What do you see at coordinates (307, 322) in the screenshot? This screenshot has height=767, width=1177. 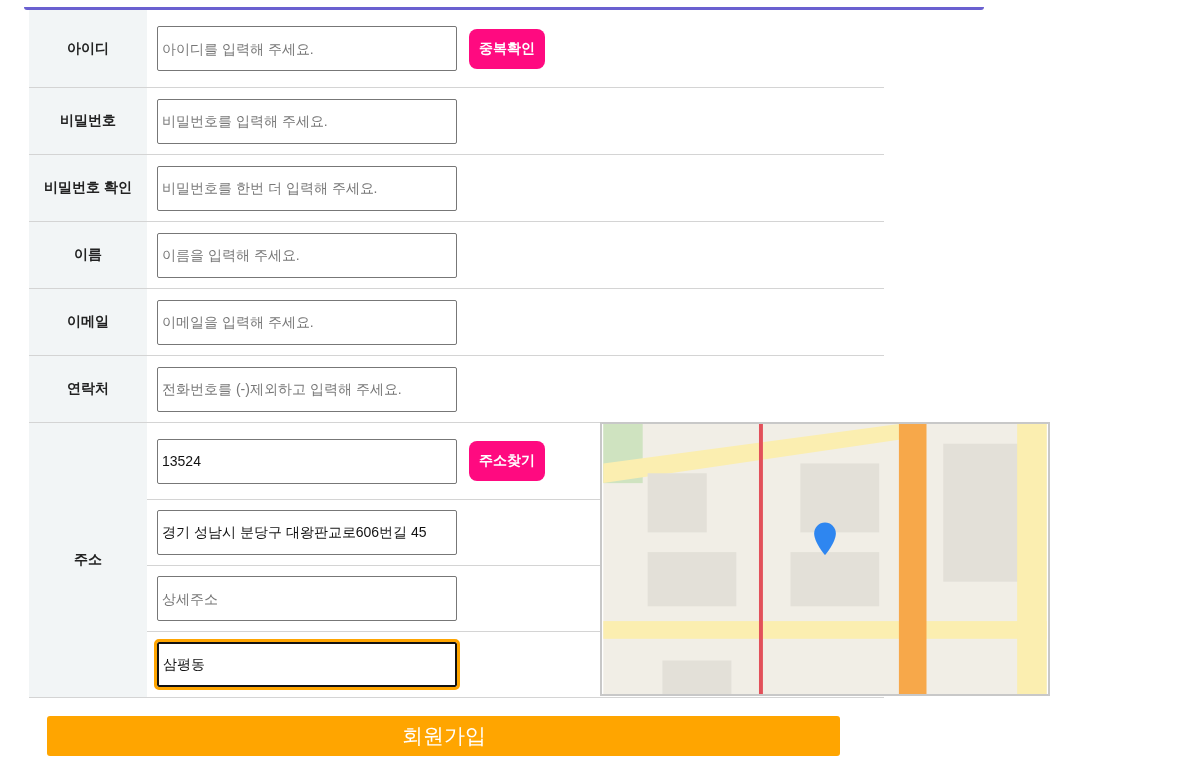 I see `input-field: 이메일을 입력해 주세요.` at bounding box center [307, 322].